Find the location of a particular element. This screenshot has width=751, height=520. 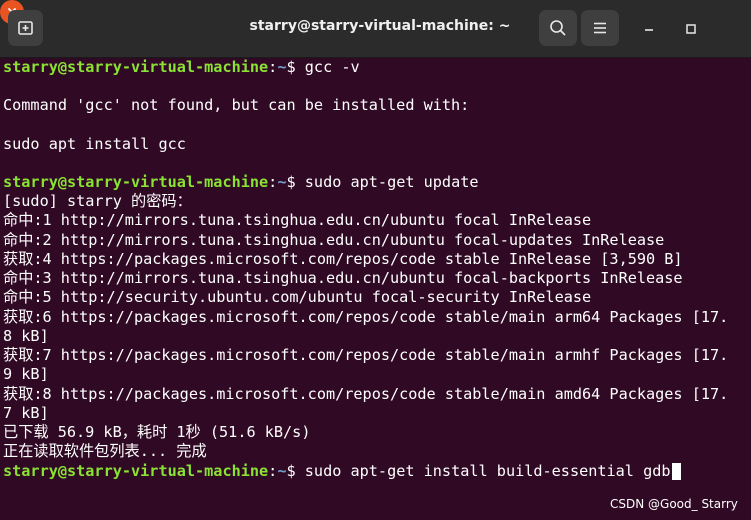

new-tab-icon is located at coordinates (25, 28).